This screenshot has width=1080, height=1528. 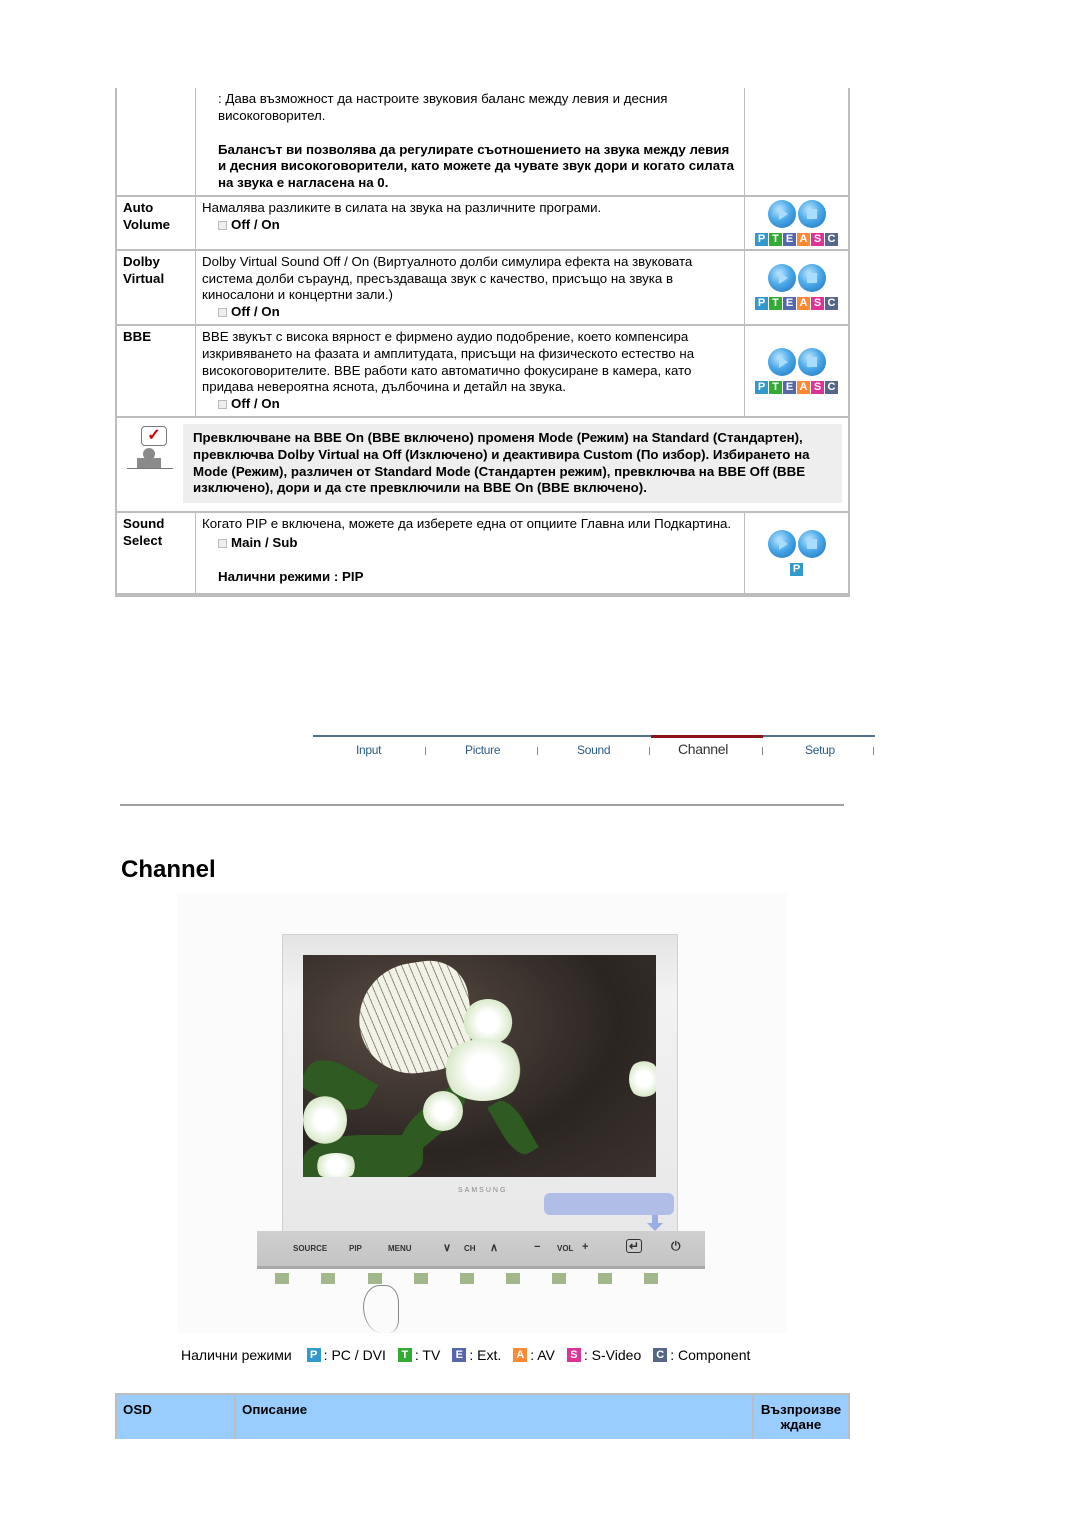 What do you see at coordinates (381, 1309) in the screenshot?
I see `hand-icon` at bounding box center [381, 1309].